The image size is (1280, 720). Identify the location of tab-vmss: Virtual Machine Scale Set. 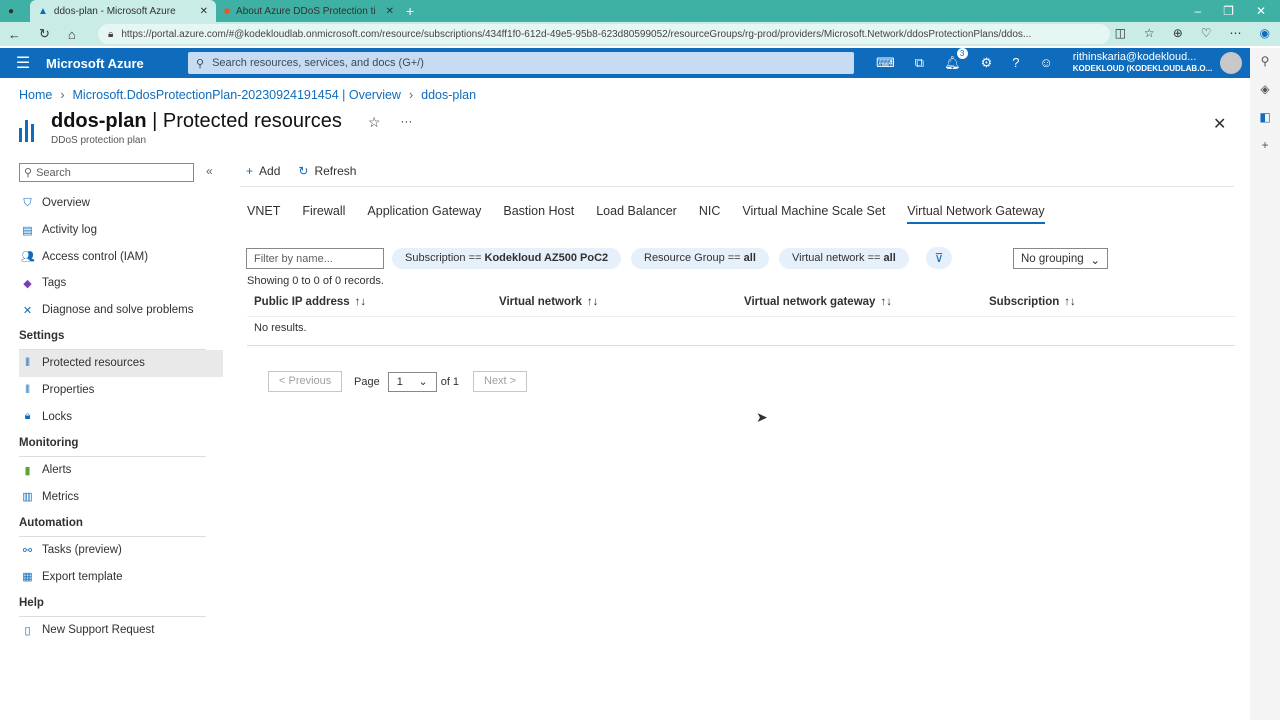
(813, 214).